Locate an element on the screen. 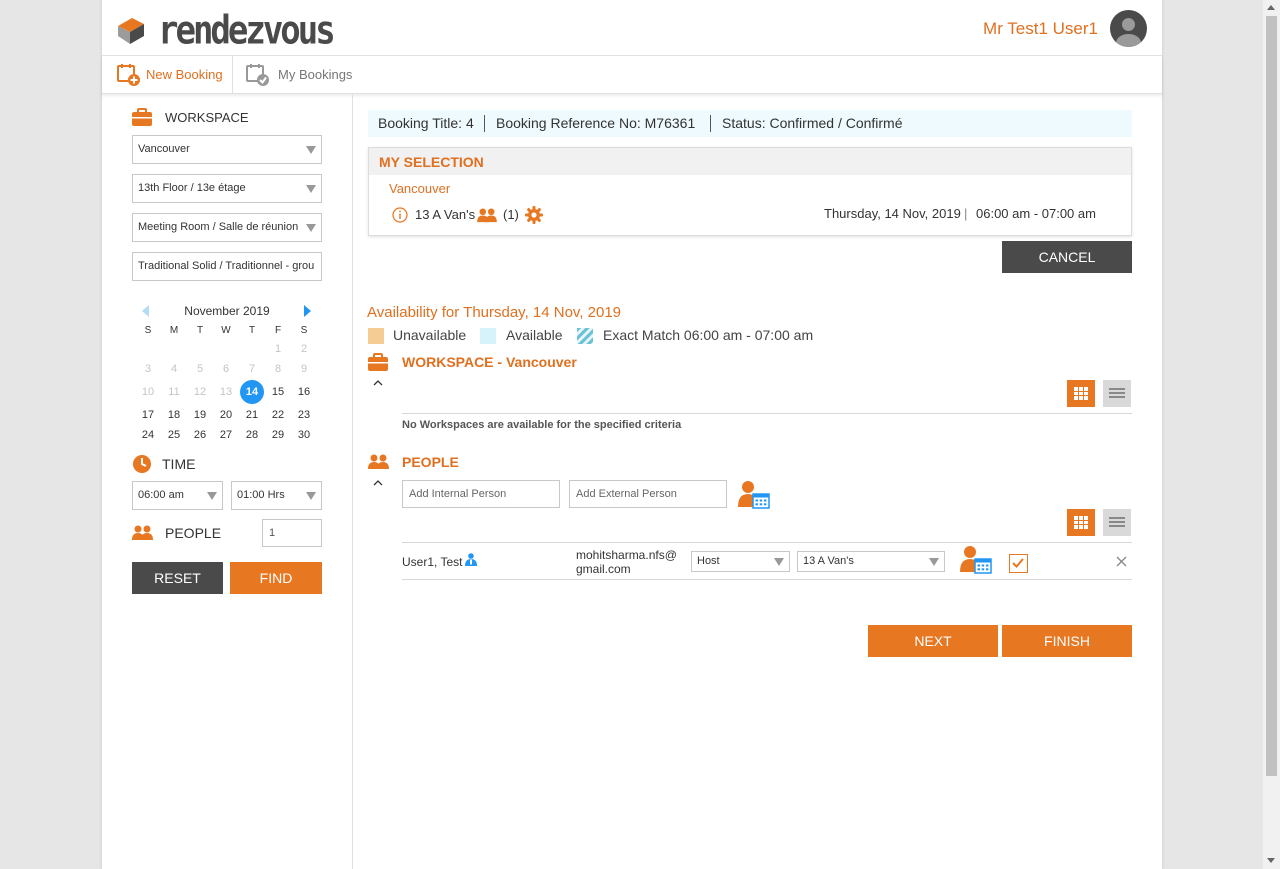 Image resolution: width=1280 pixels, height=869 pixels. calendar-day: 17 is located at coordinates (148, 415).